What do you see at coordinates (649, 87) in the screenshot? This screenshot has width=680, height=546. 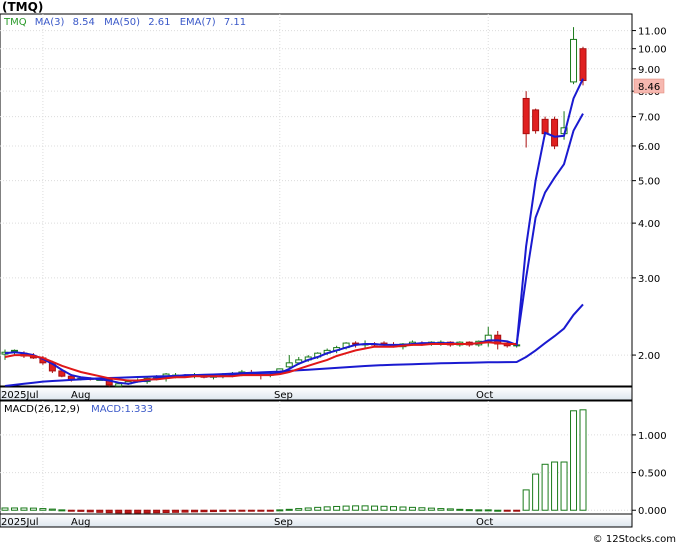 I see `last-price-label: 8.46` at bounding box center [649, 87].